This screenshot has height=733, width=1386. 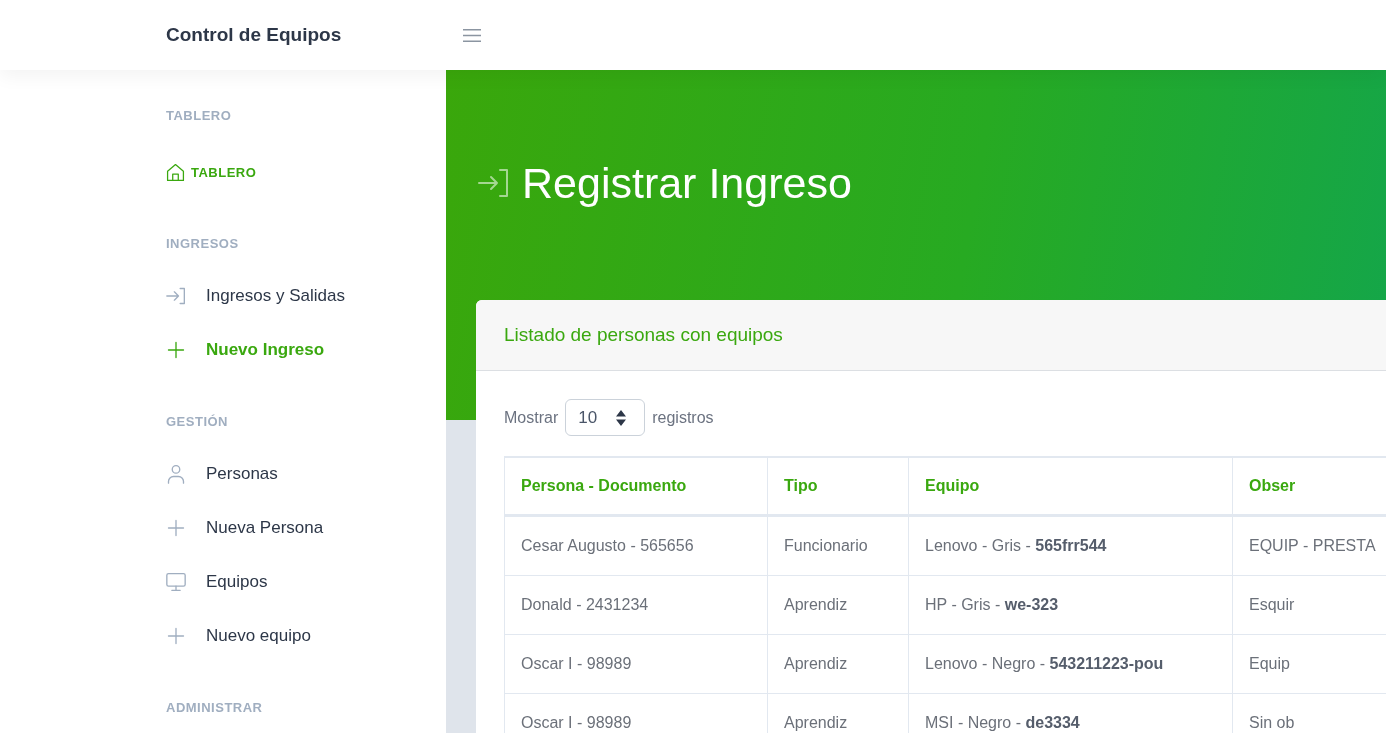 What do you see at coordinates (197, 422) in the screenshot?
I see `sidebar-heading: GESTIÓN` at bounding box center [197, 422].